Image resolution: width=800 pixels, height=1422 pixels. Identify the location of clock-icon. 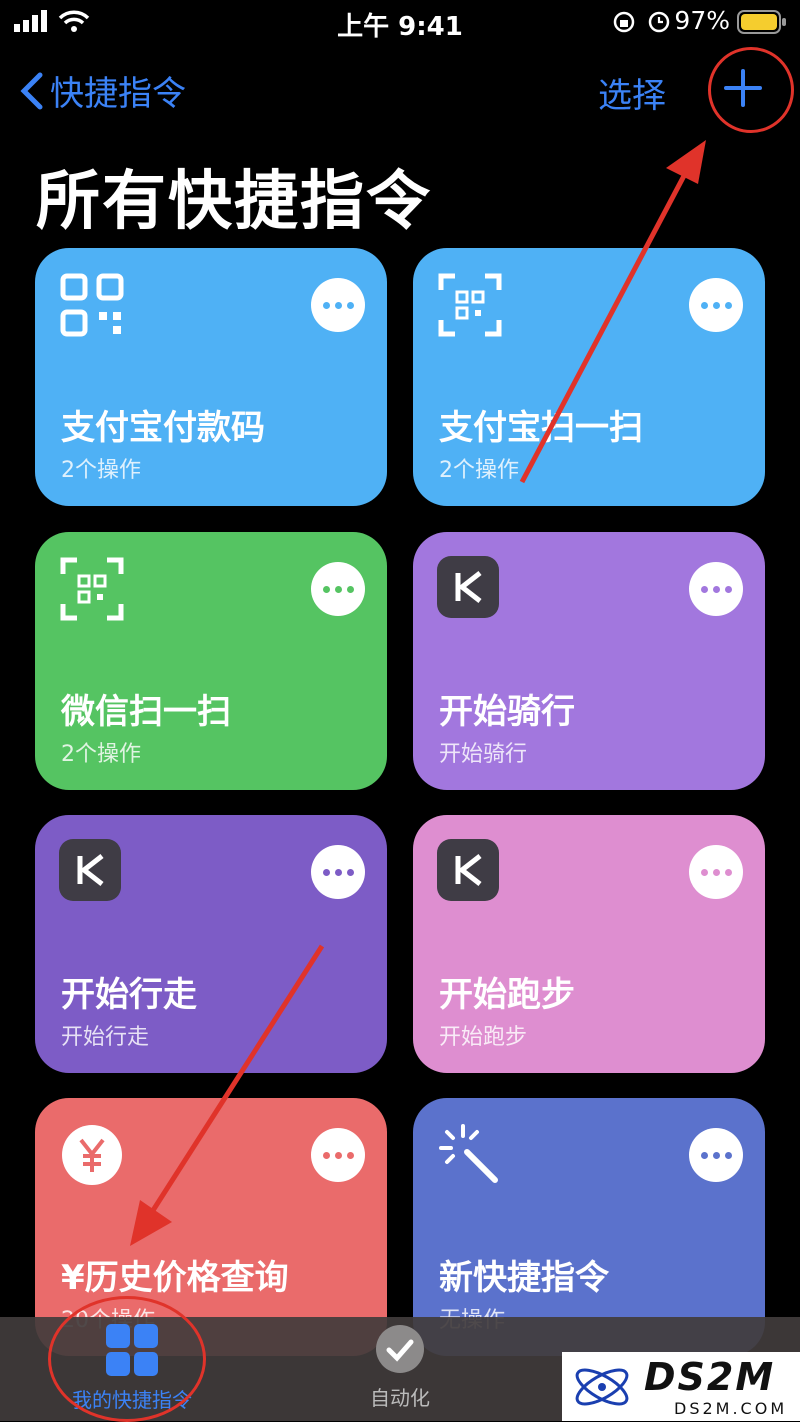
(400, 1349).